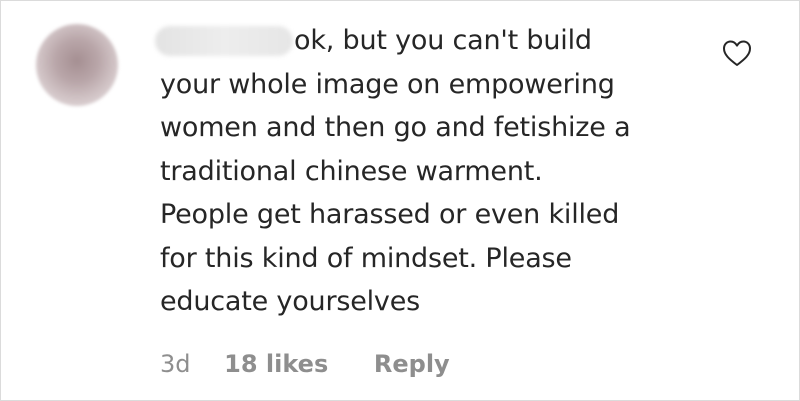 The height and width of the screenshot is (401, 800). What do you see at coordinates (366, 258) in the screenshot?
I see `comment-line: for this kind of mindset. Please` at bounding box center [366, 258].